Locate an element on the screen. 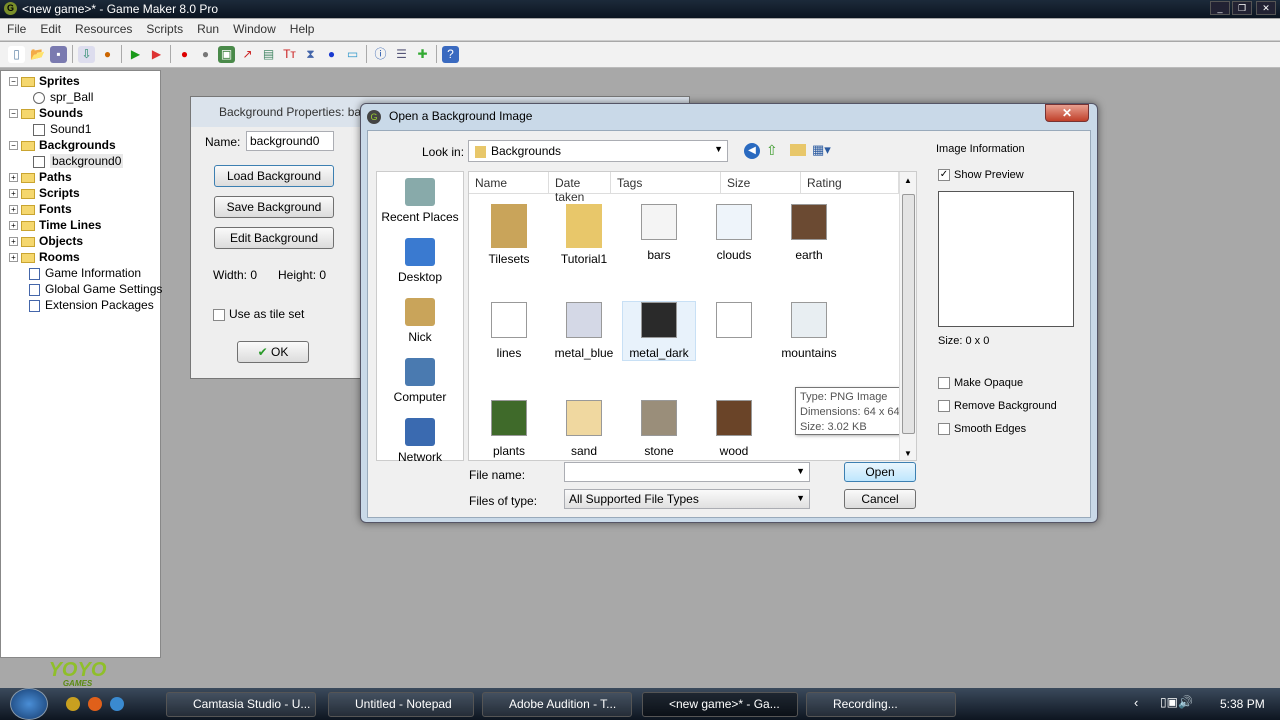  global-settings-icon: ☰ is located at coordinates (401, 54).